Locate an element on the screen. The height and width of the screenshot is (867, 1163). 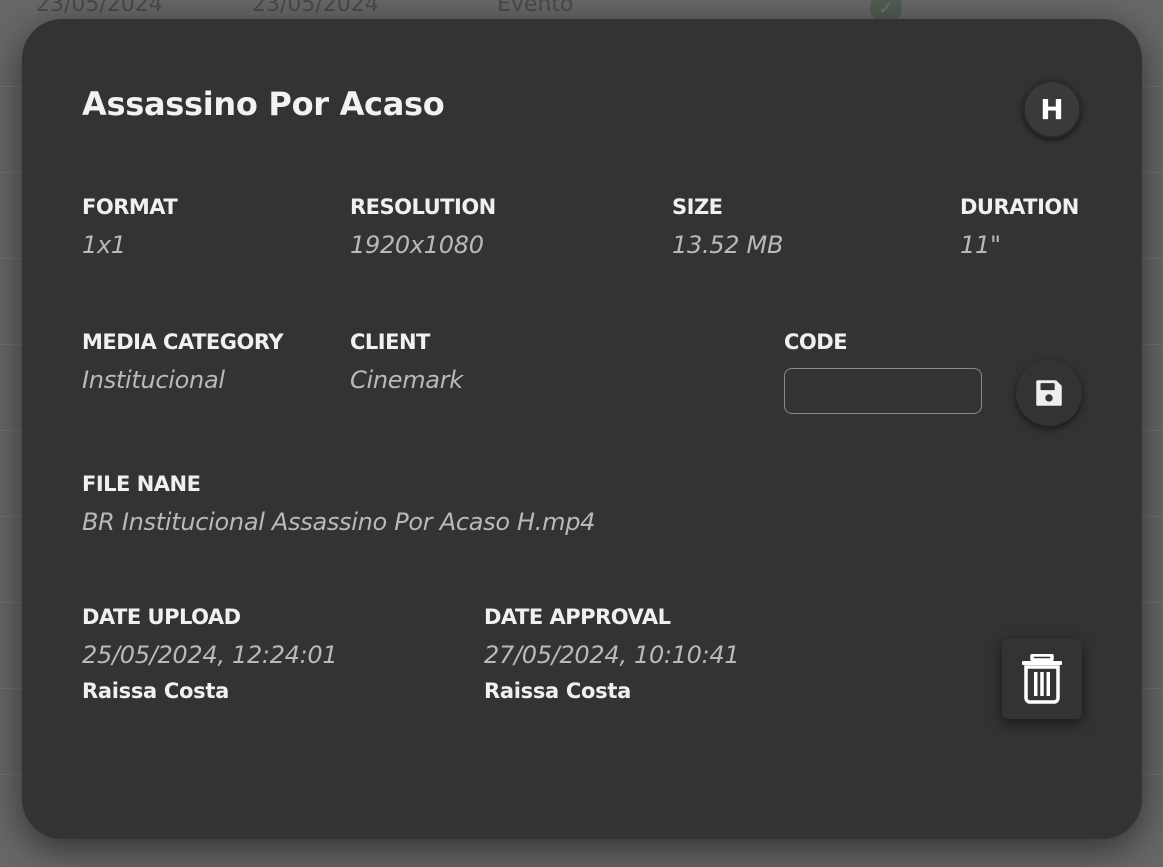
media-category-field: MEDIA CATEGORY Institucional is located at coordinates (183, 362).